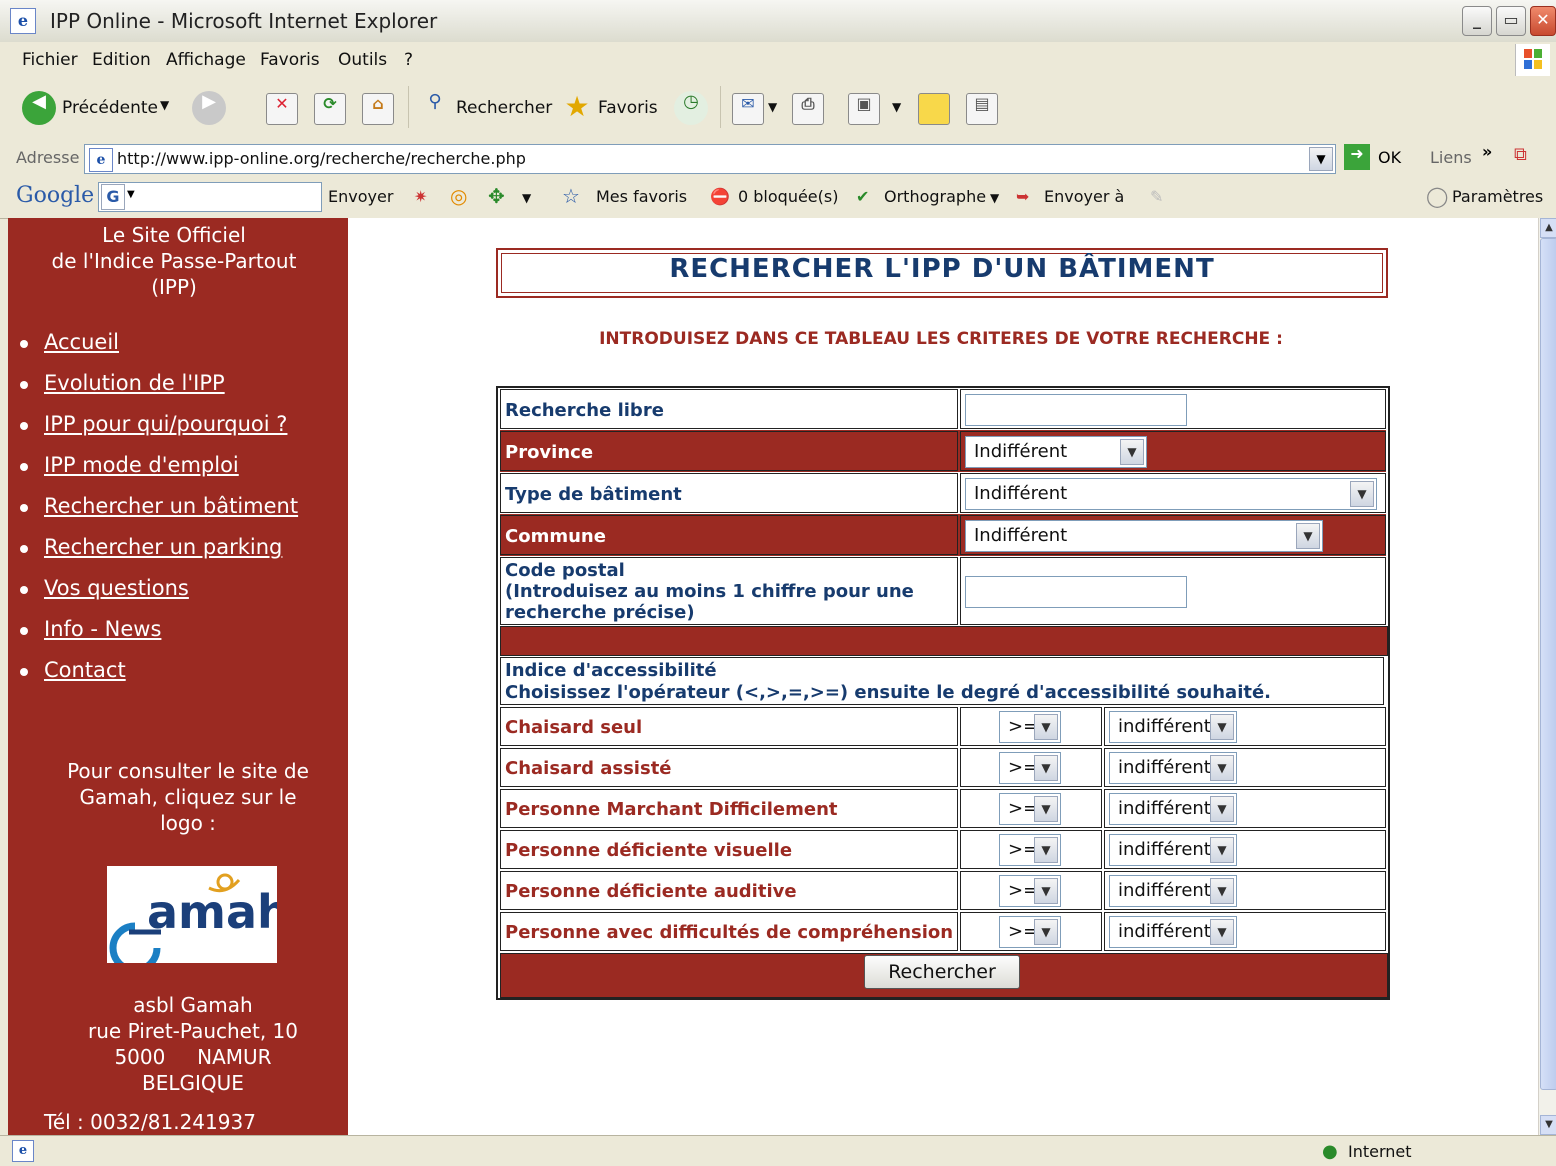  Describe the element at coordinates (206, 60) in the screenshot. I see `menu-affichage: Affichage` at that location.